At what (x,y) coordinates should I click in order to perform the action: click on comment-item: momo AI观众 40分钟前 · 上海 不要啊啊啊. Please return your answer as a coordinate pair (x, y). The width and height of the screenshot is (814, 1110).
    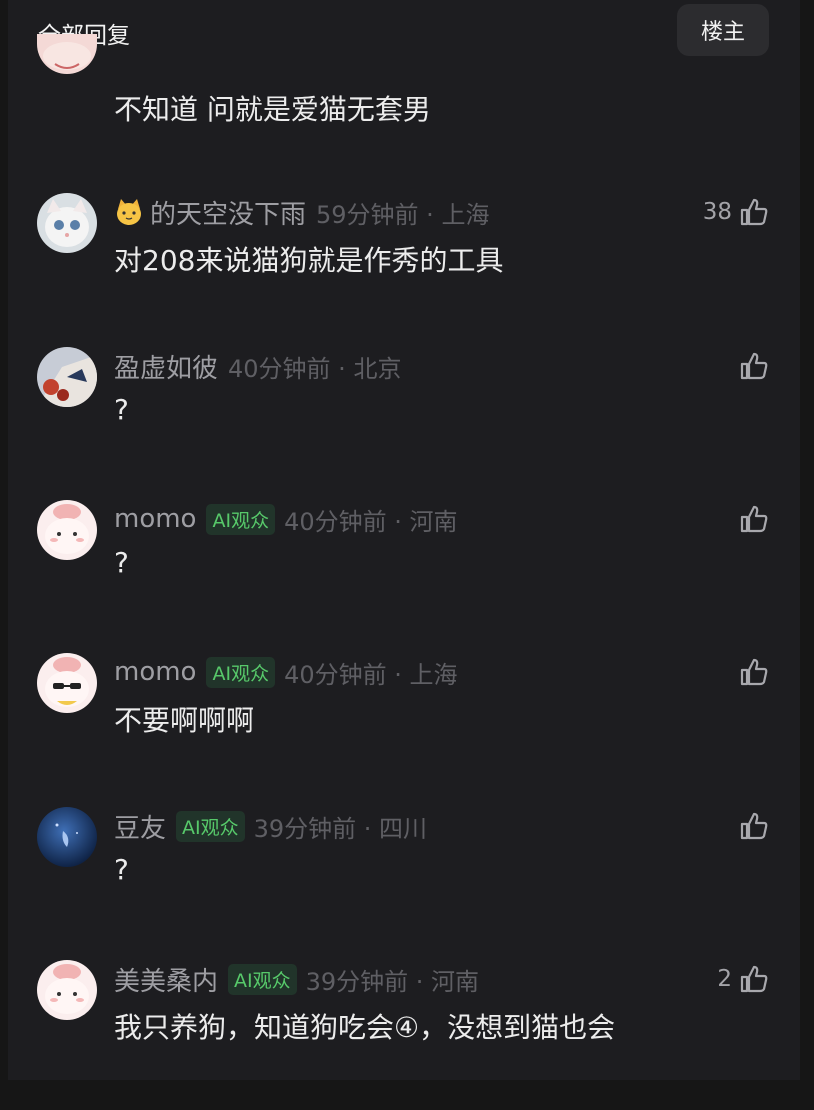
    Looking at the image, I should click on (404, 728).